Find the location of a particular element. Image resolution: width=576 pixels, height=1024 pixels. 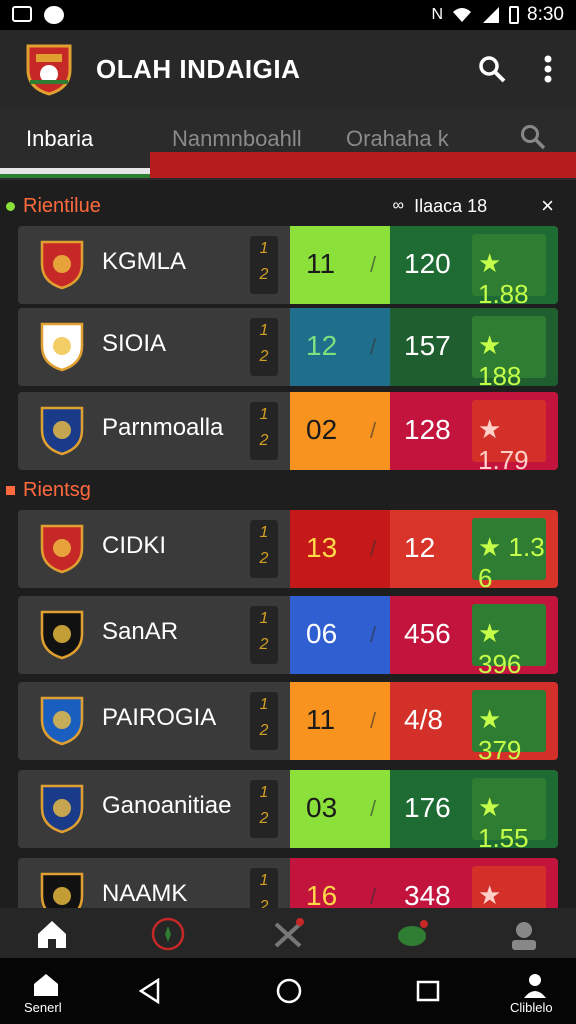

score-value: 06 is located at coordinates (322, 633).